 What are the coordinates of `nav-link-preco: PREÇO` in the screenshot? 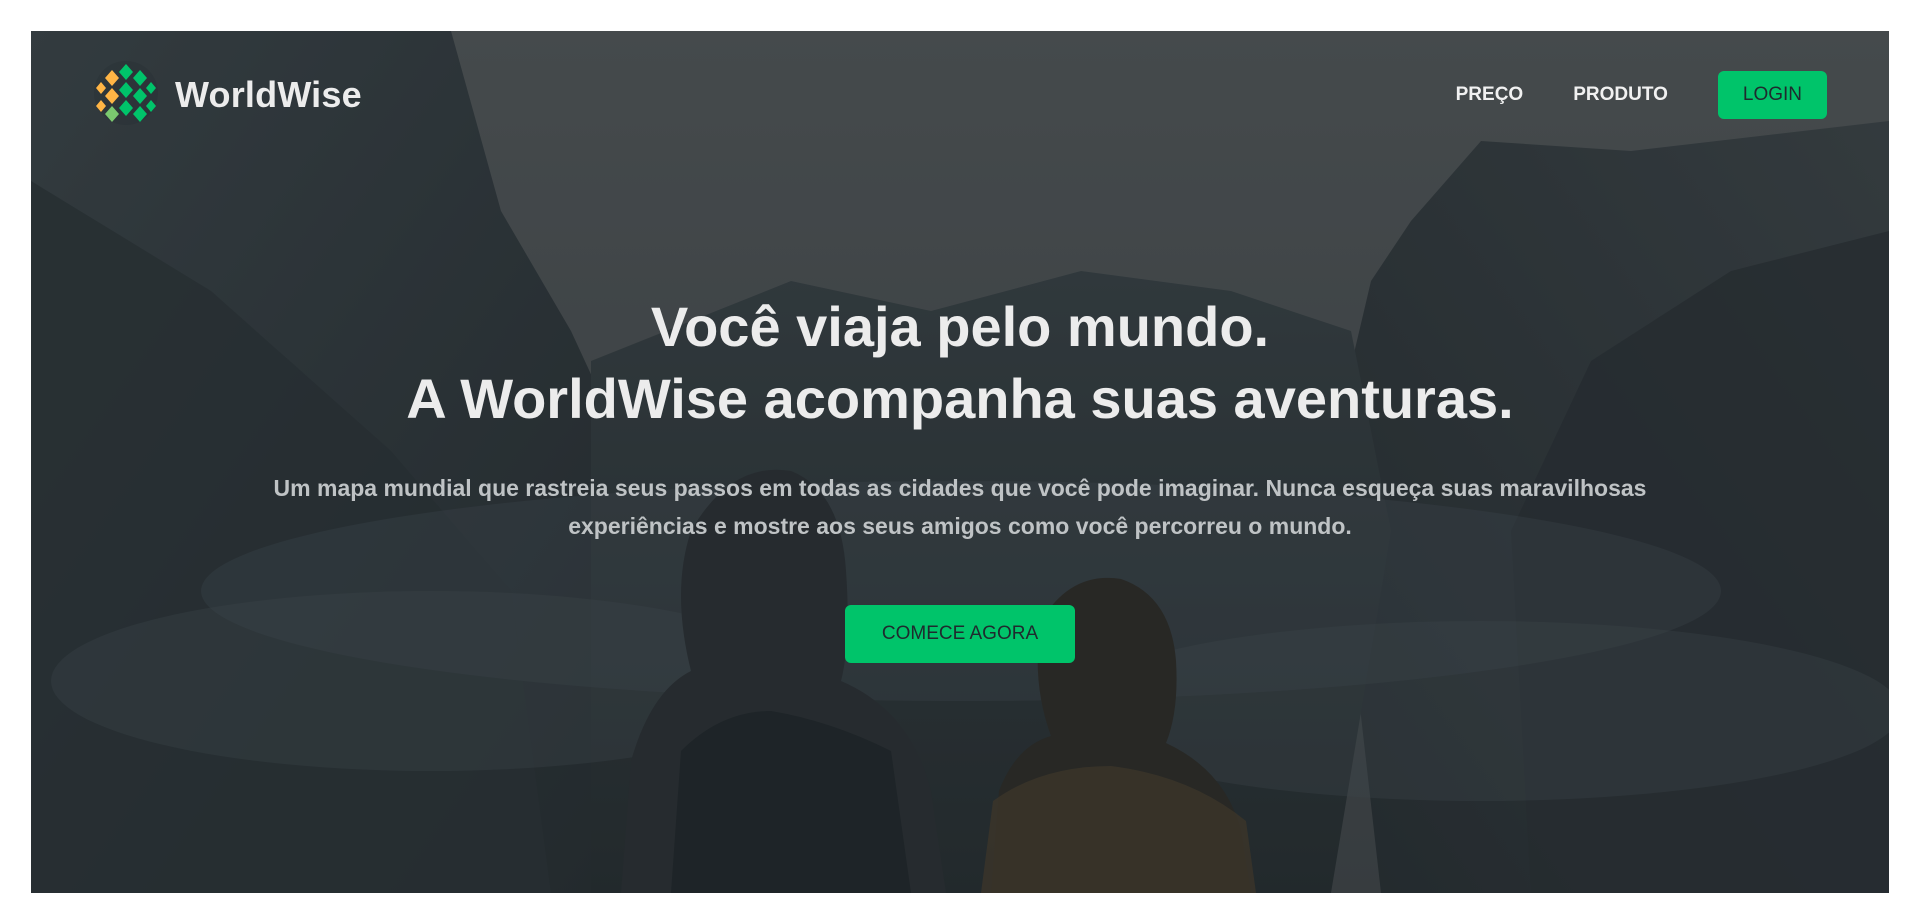 It's located at (1490, 95).